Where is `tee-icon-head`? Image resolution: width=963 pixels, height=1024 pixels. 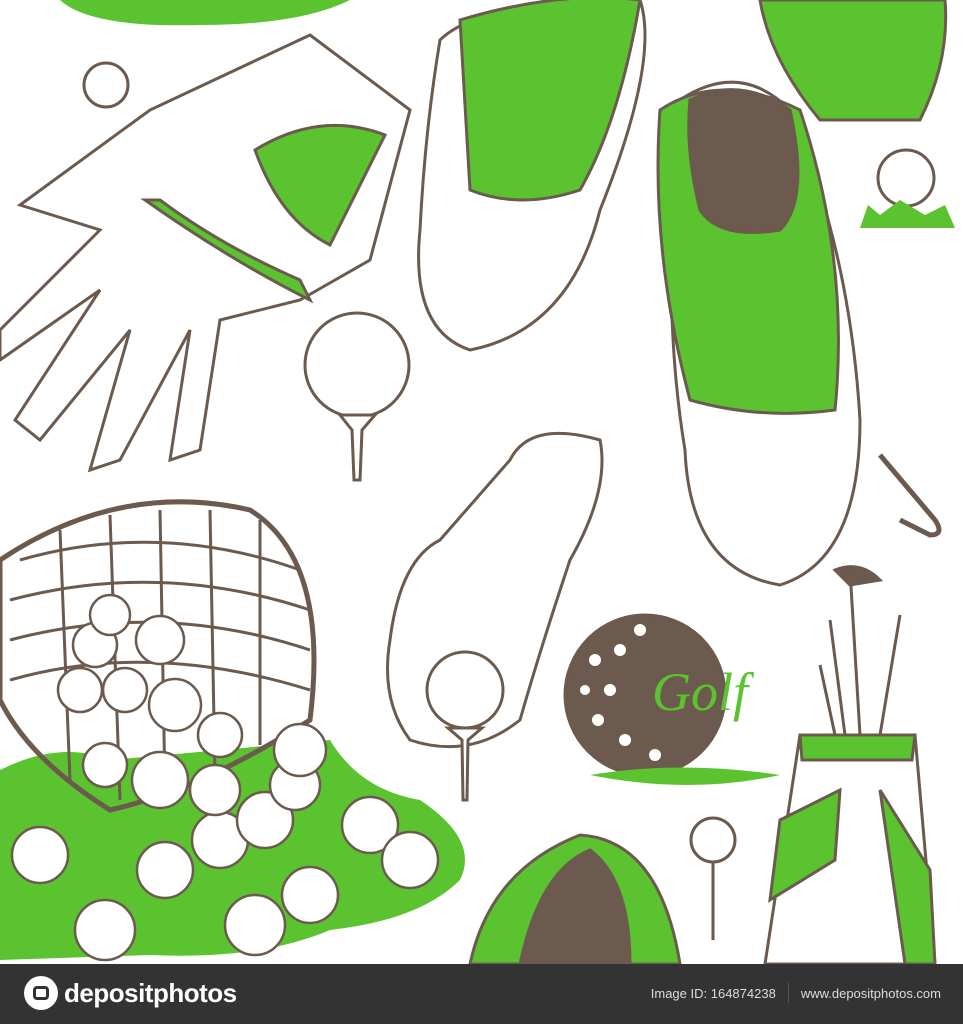
tee-icon-head is located at coordinates (713, 840).